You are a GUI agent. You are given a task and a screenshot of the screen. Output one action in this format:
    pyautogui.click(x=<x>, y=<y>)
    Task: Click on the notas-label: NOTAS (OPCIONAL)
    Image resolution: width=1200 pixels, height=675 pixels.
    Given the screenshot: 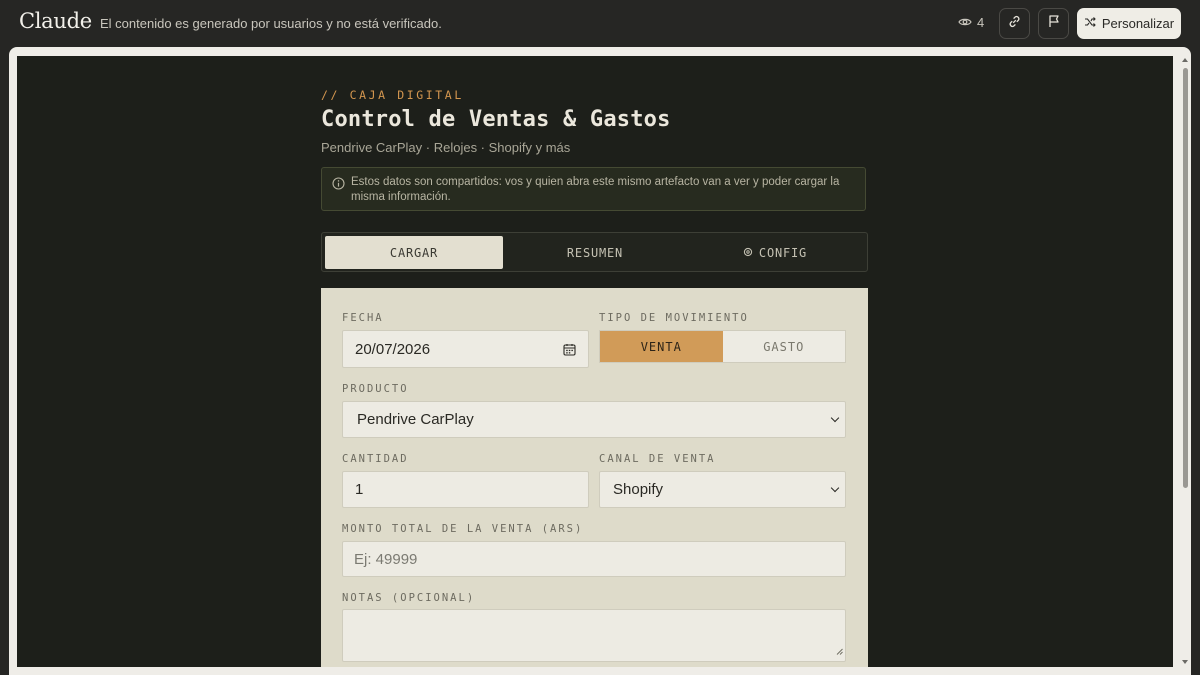 What is the action you would take?
    pyautogui.click(x=409, y=598)
    